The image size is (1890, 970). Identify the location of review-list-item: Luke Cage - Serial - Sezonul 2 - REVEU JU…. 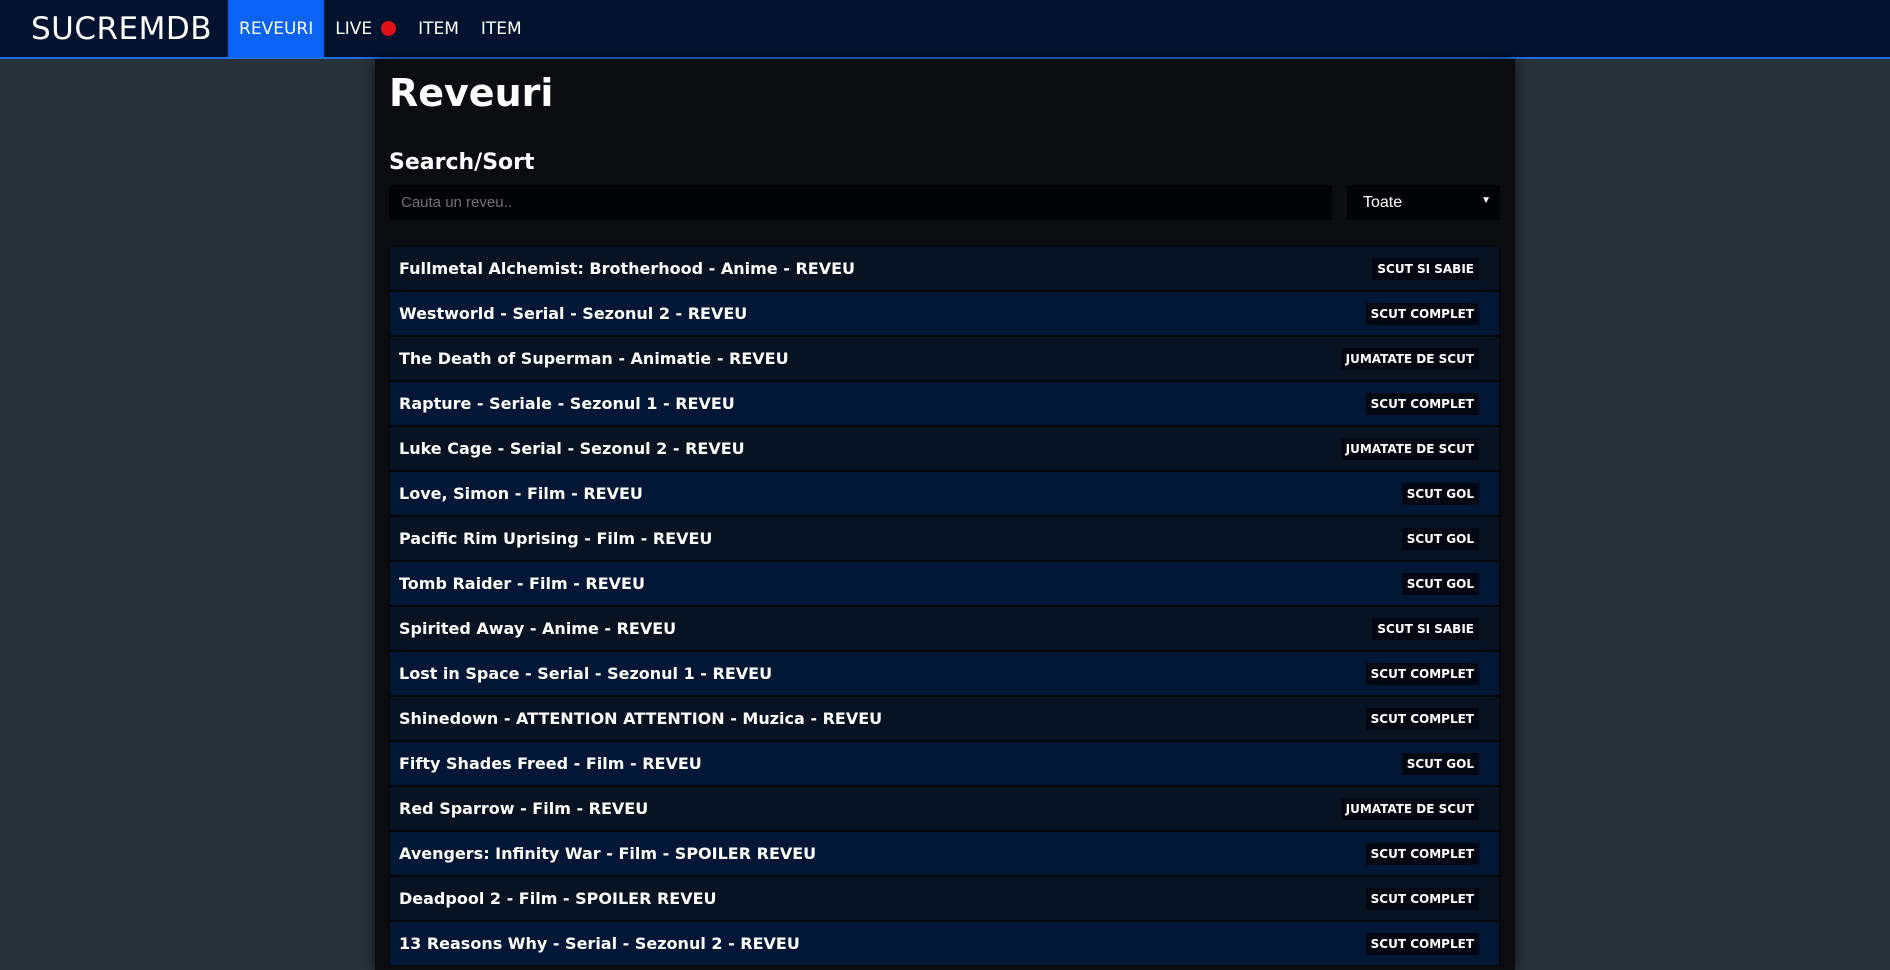
(944, 448).